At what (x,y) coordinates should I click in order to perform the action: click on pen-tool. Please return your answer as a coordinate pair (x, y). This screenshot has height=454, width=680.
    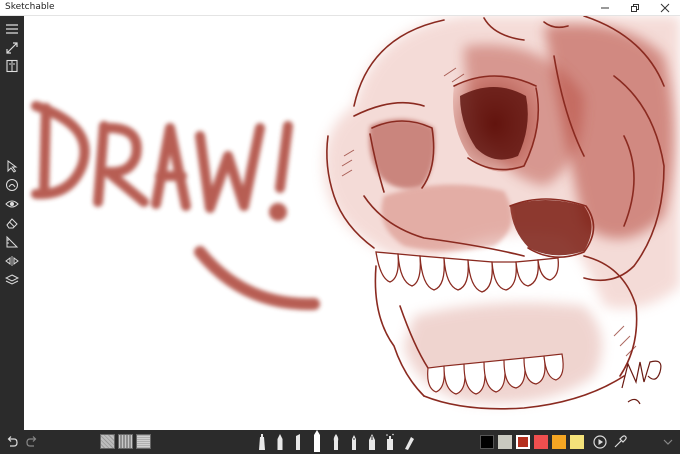
    Looking at the image, I should click on (354, 442).